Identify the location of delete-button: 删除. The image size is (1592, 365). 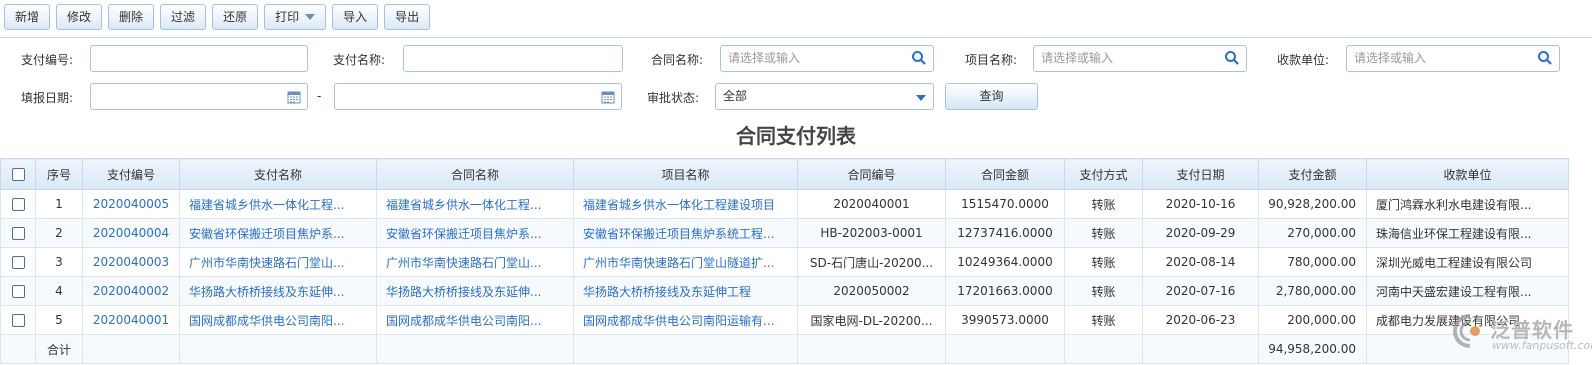
(131, 17).